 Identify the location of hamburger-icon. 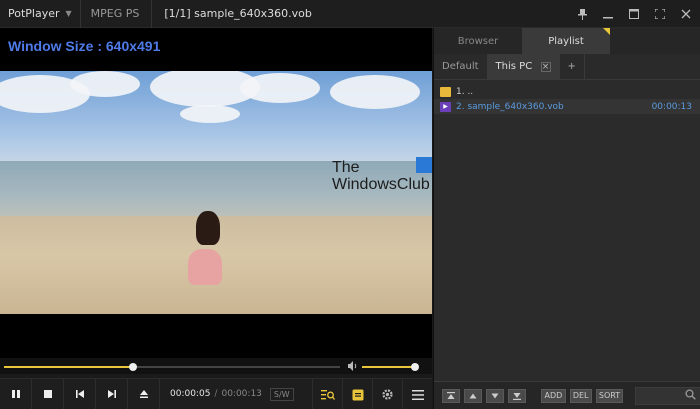
(417, 394).